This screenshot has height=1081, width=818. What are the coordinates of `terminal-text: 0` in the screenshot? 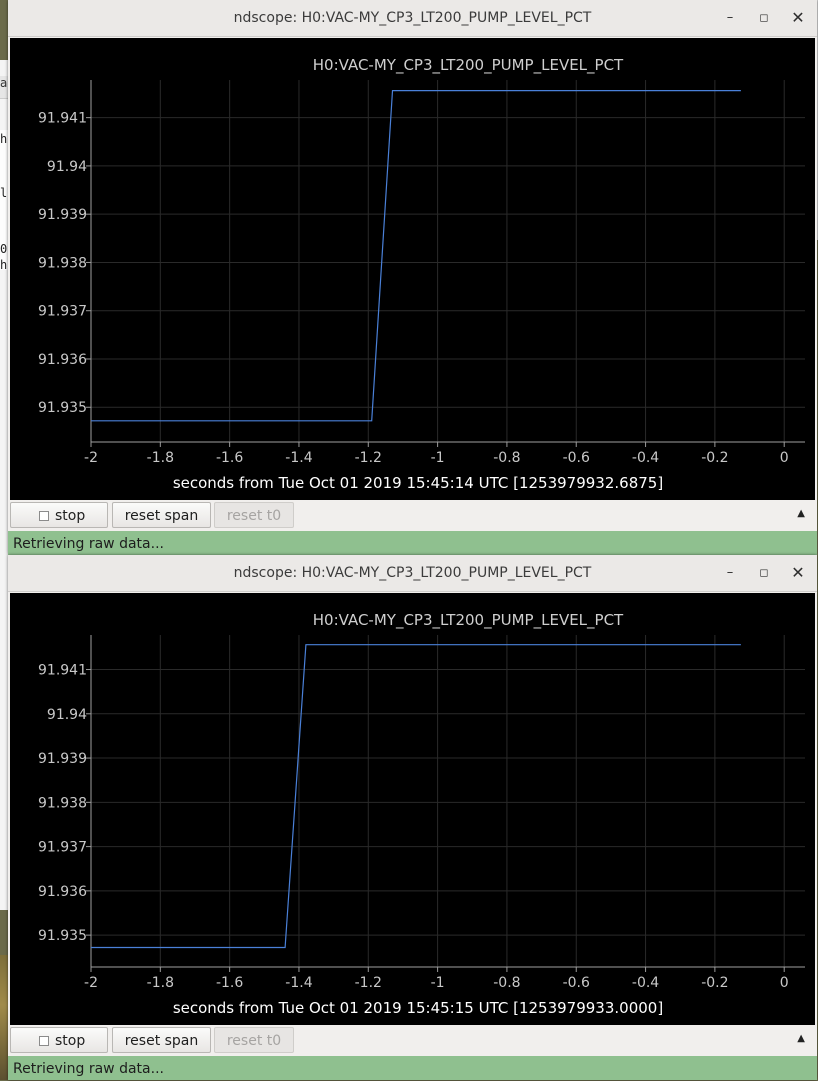 It's located at (4, 249).